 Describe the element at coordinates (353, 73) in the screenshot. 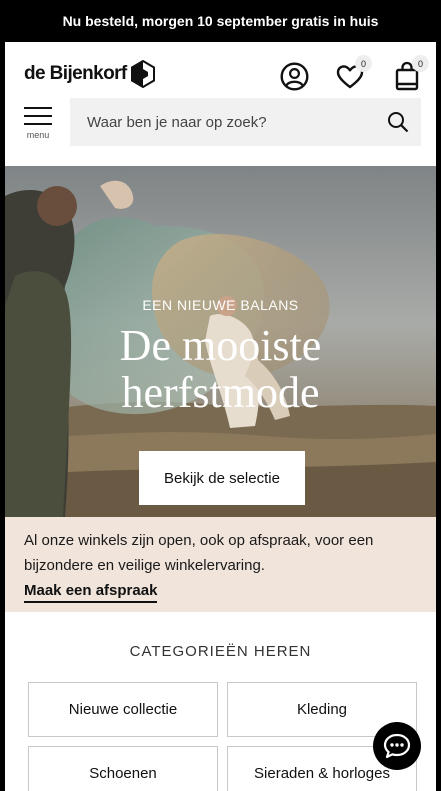

I see `wishlist-button: 0` at that location.